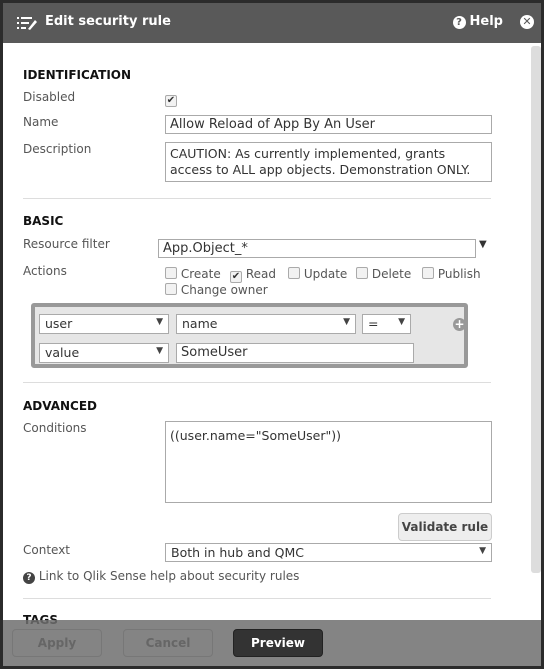  I want to click on conditions-textarea: ((user.name="SomeUser")), so click(328, 462).